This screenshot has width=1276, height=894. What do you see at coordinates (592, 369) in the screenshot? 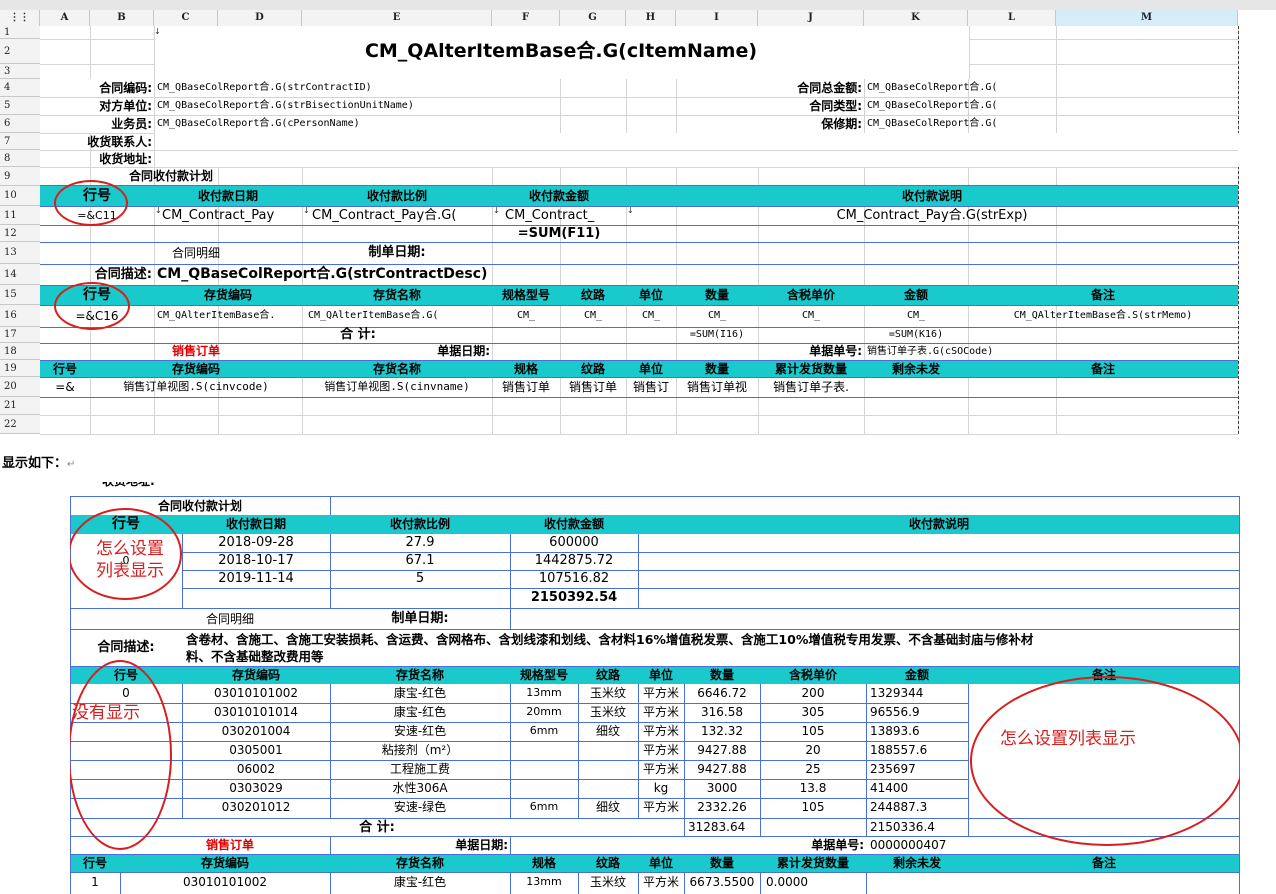
I see `so-header-grain: 纹路` at bounding box center [592, 369].